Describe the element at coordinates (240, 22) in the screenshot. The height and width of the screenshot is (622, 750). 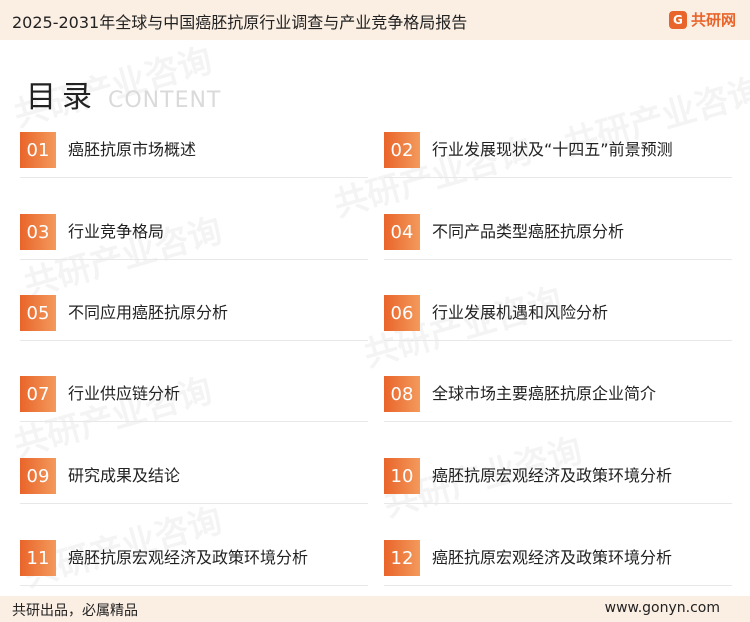
I see `report-title: 2025-2031年全球与中国癌胚抗原行业调查与产业竞争格局报告` at that location.